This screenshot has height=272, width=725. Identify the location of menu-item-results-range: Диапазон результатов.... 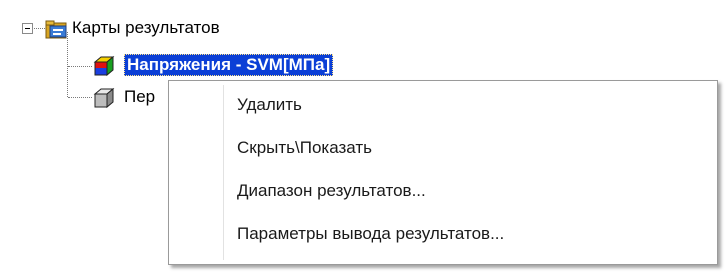
(443, 191).